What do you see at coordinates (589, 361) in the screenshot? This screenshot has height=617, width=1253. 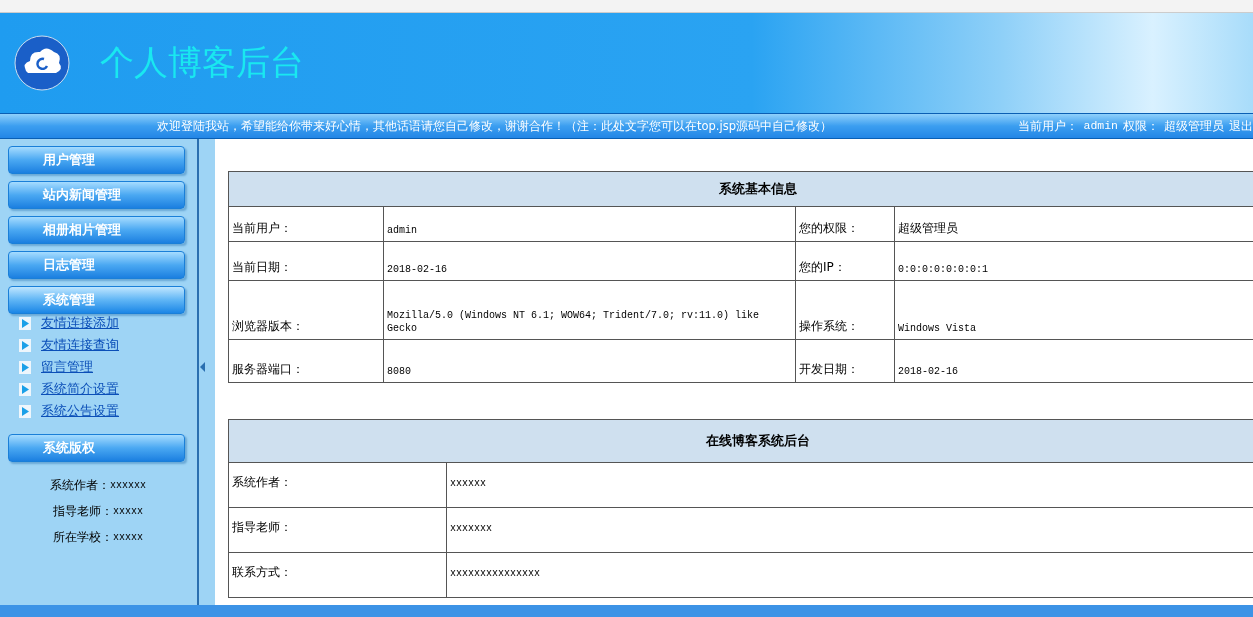 I see `table-cell: 8080` at bounding box center [589, 361].